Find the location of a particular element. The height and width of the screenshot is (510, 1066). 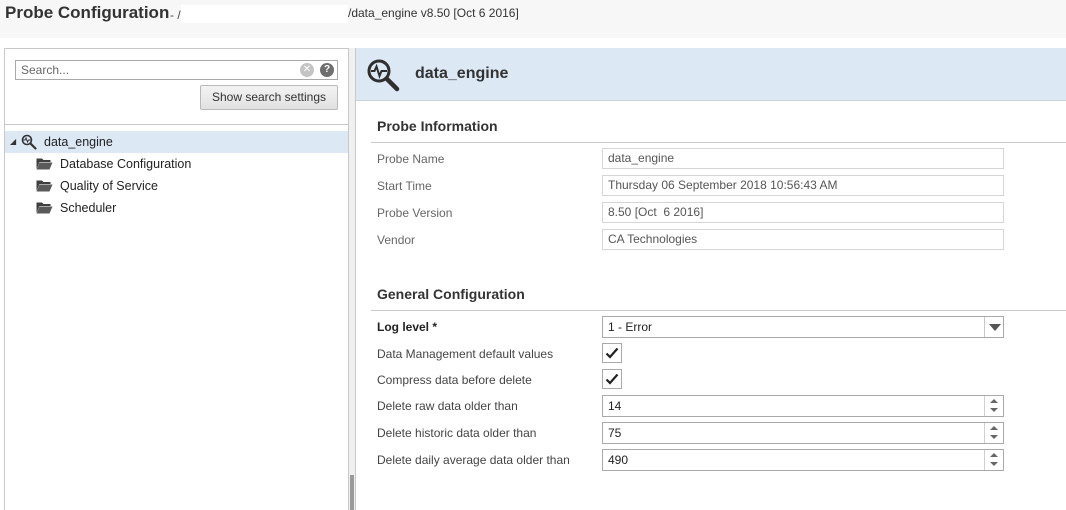

collapse-arrow-icon: ◢ is located at coordinates (13, 142).